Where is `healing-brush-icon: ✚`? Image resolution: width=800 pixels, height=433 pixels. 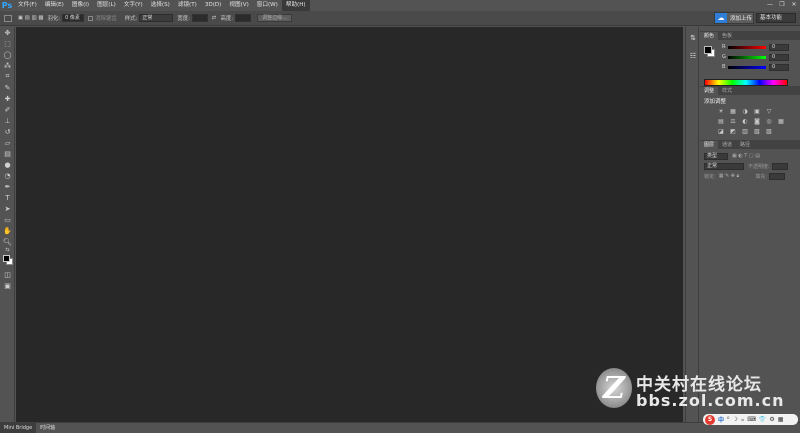 healing-brush-icon: ✚ is located at coordinates (7, 98).